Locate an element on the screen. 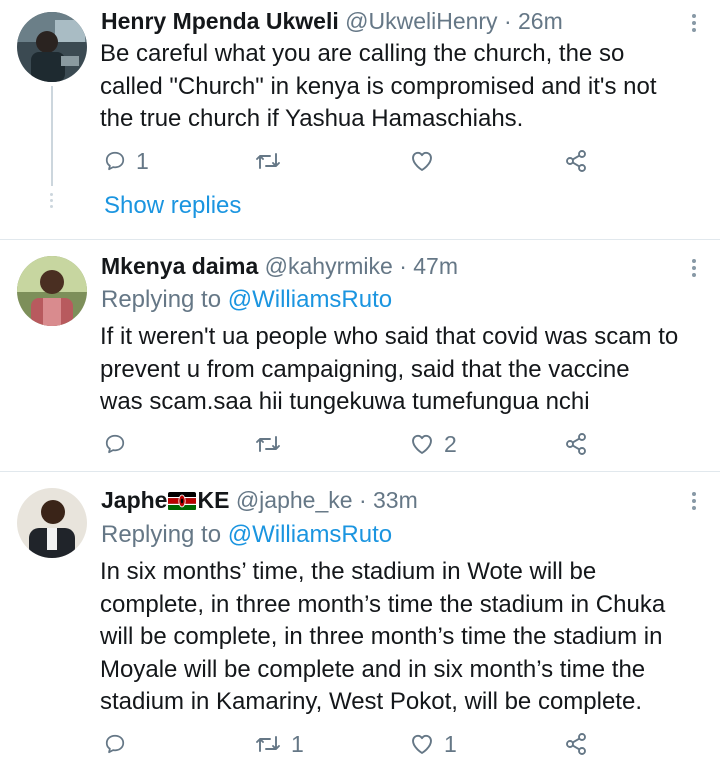  display-name-suffix: KE is located at coordinates (213, 500).